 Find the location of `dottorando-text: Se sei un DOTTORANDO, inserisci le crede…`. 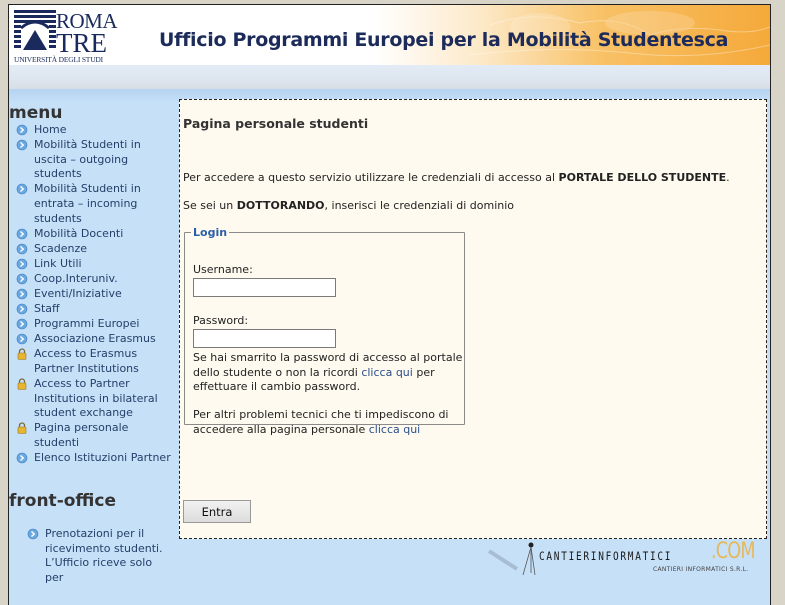

dottorando-text: Se sei un DOTTORANDO, inserisci le crede… is located at coordinates (348, 205).